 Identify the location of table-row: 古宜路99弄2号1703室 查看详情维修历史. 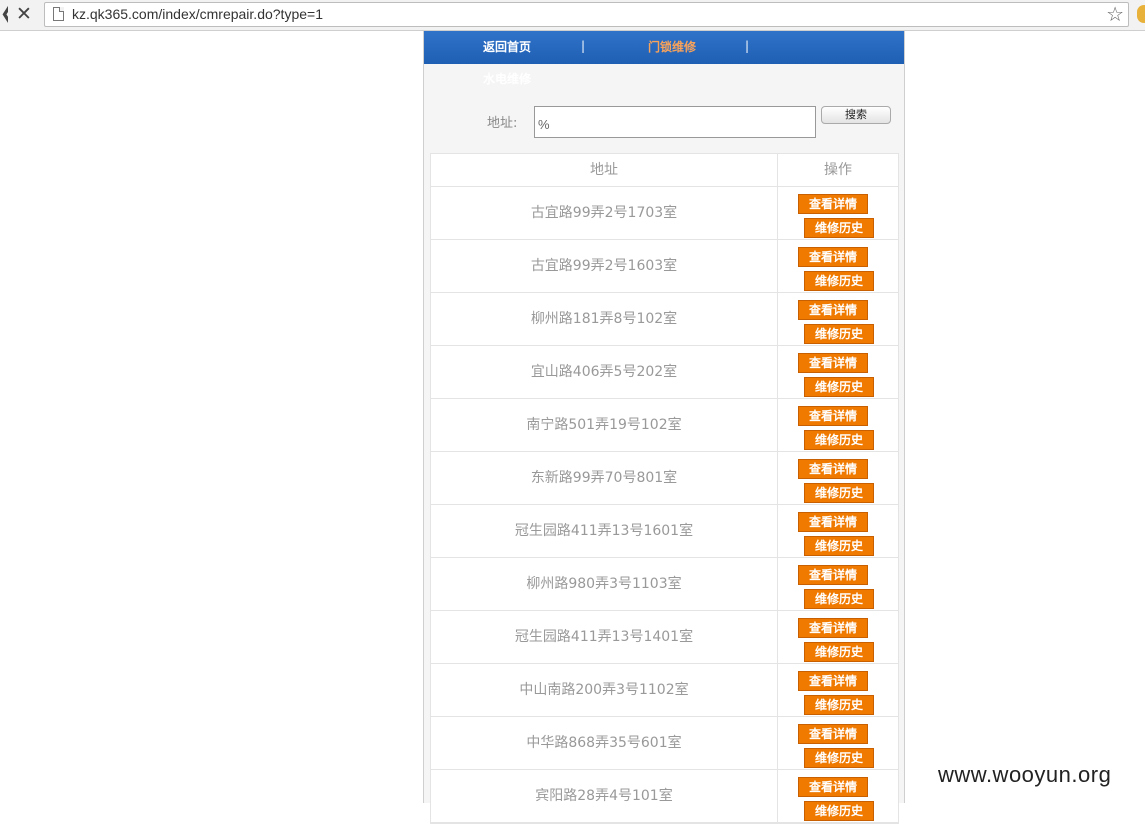
(664, 213).